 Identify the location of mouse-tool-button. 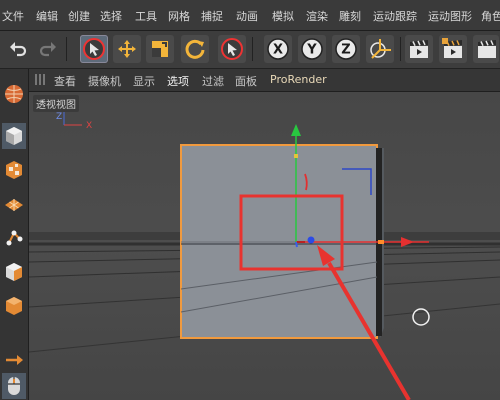
(14, 386).